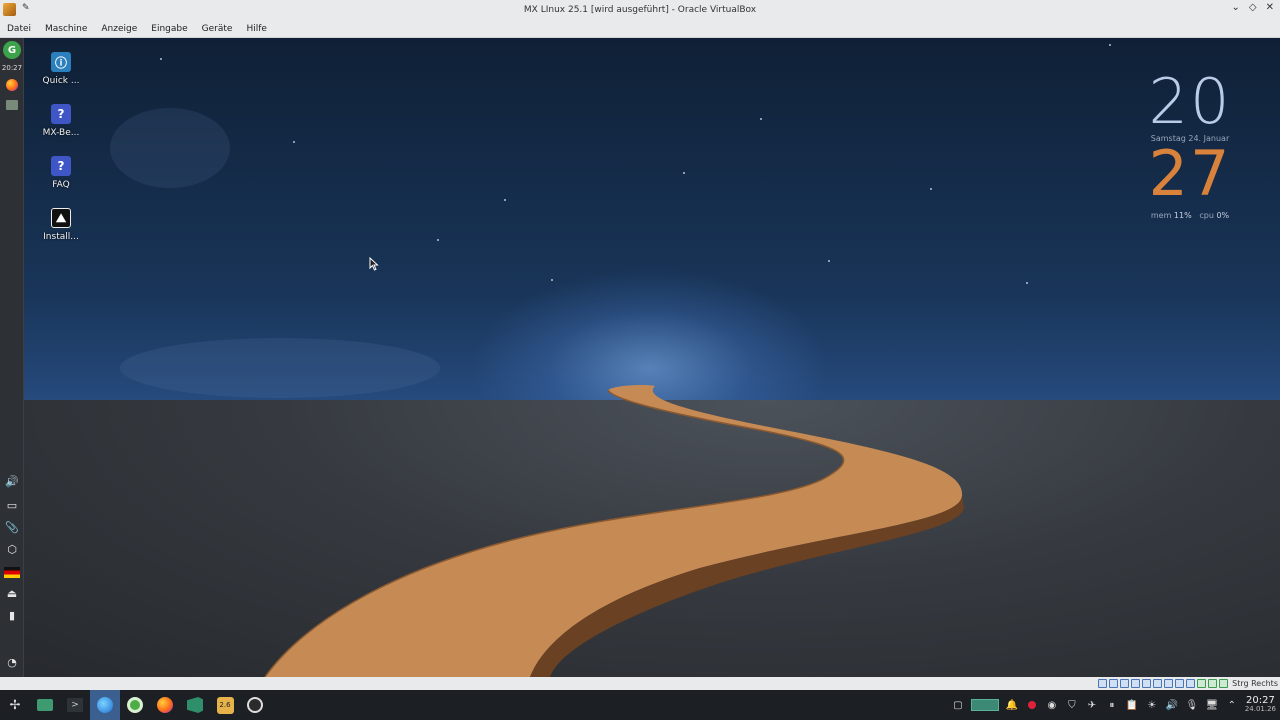  Describe the element at coordinates (12, 68) in the screenshot. I see `panel-clock: 20:27` at that location.